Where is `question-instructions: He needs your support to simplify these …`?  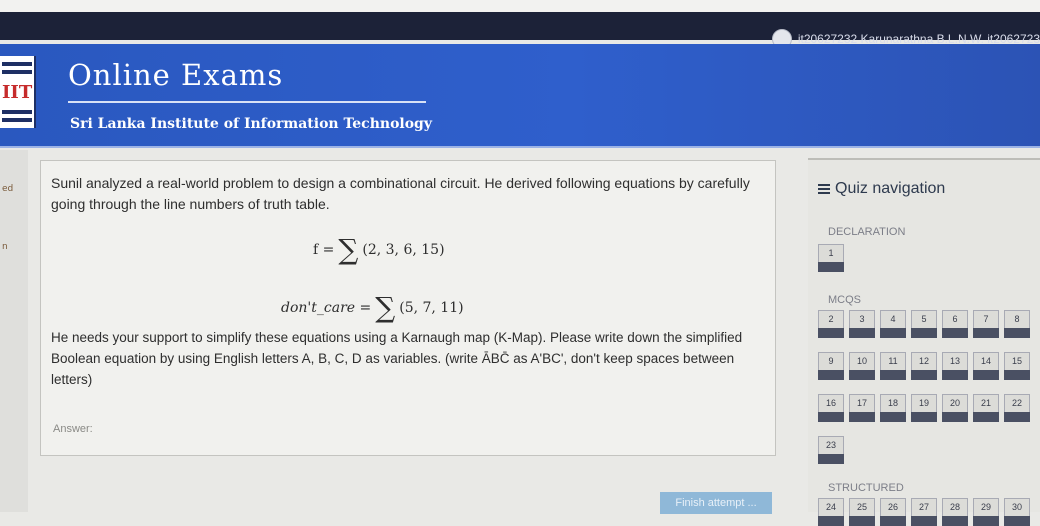 question-instructions: He needs your support to simplify these … is located at coordinates (397, 358).